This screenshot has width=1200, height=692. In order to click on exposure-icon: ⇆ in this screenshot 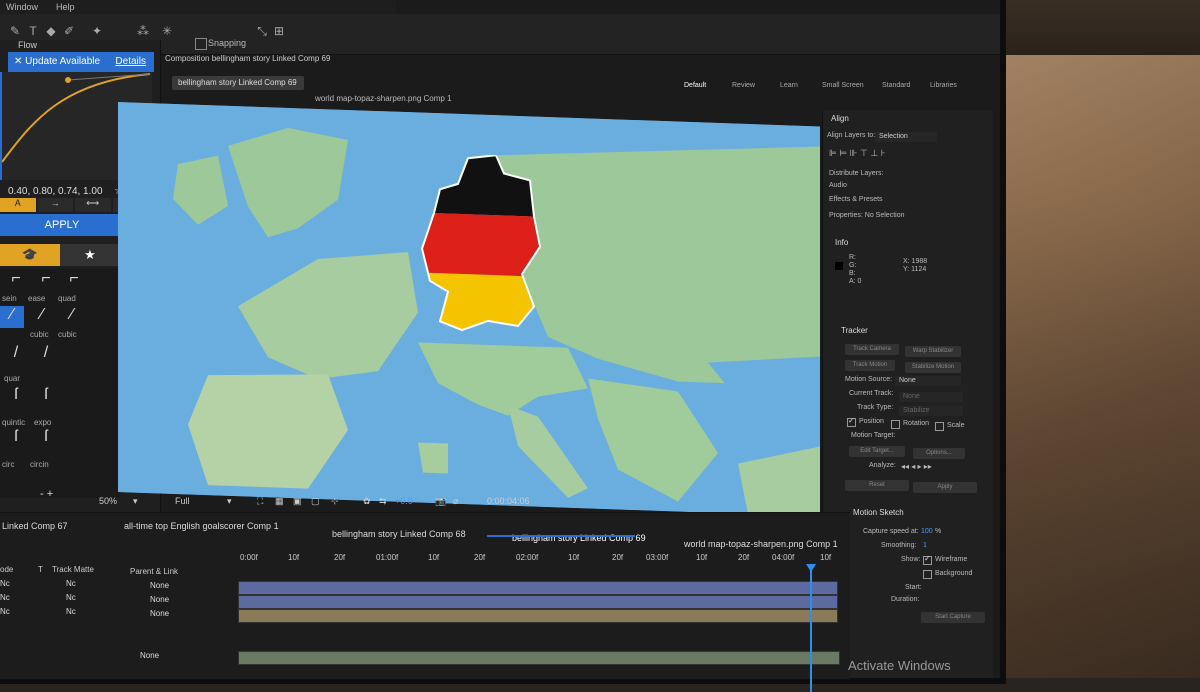, I will do `click(383, 501)`.